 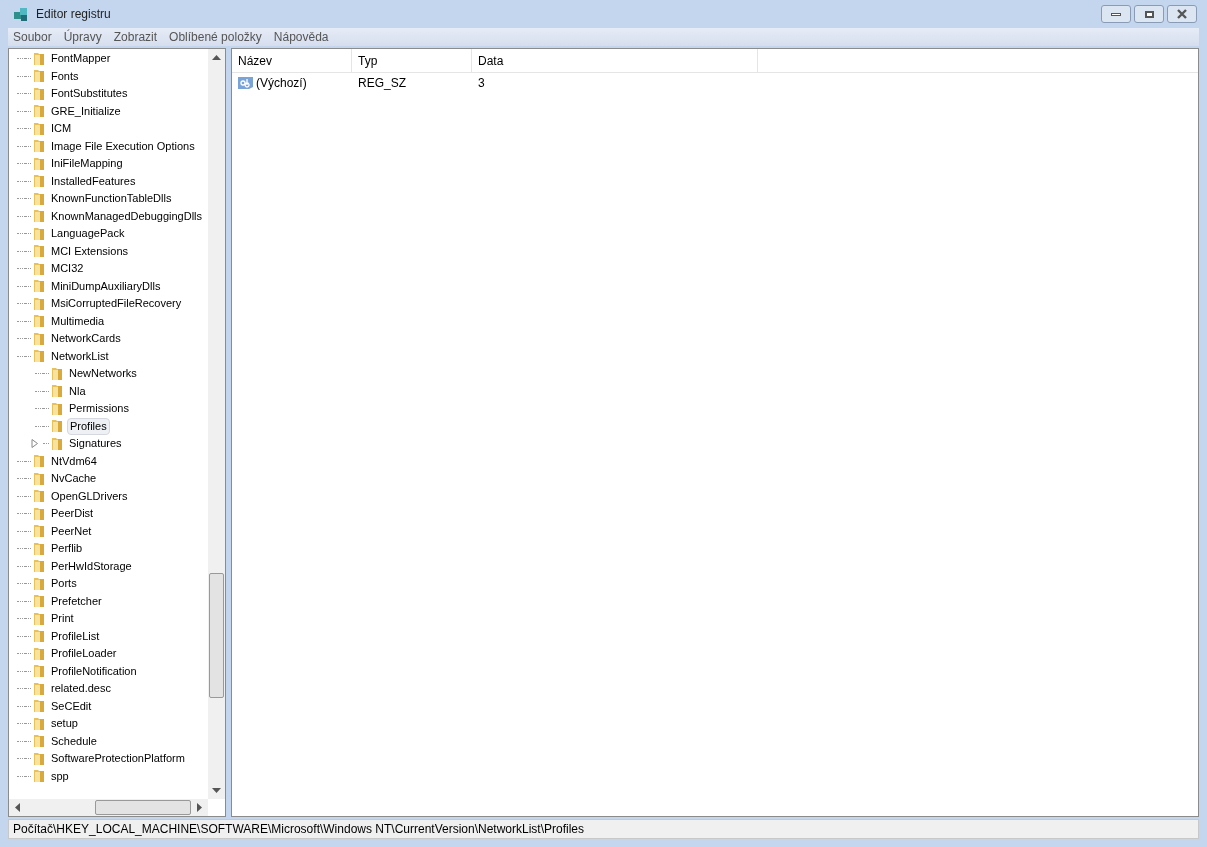 What do you see at coordinates (86, 339) in the screenshot?
I see `tree-item: NetworkCards` at bounding box center [86, 339].